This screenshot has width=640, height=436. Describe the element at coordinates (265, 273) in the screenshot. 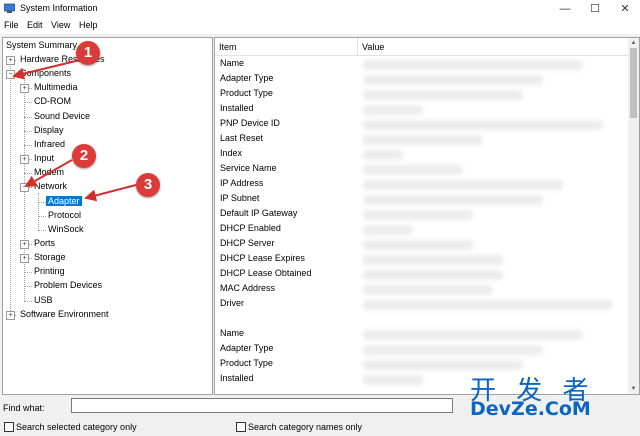

I see `detail-item: DHCP Lease Obtained` at that location.